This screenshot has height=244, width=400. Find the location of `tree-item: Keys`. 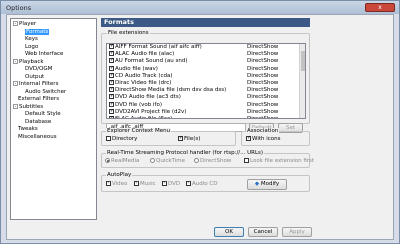

tree-item: Keys is located at coordinates (31, 39).